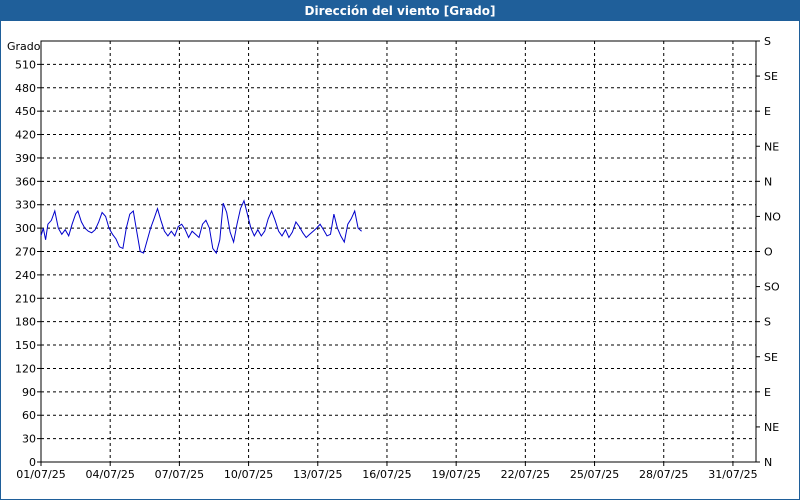 This screenshot has width=800, height=500. Describe the element at coordinates (25, 205) in the screenshot. I see `y-tick-label: 330` at that location.